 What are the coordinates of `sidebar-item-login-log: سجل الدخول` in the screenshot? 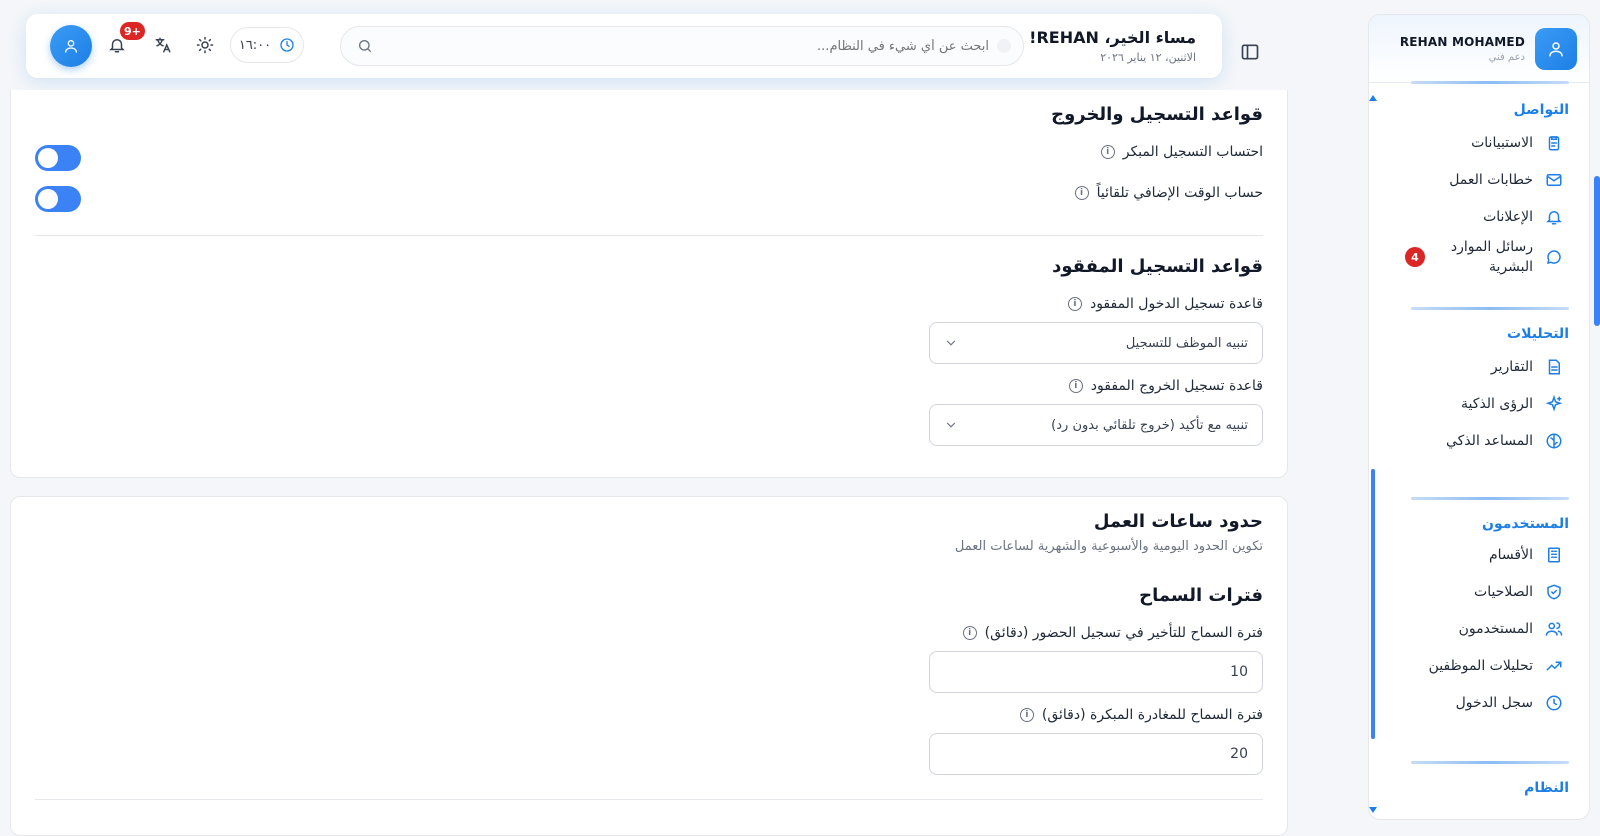 It's located at (1479, 702).